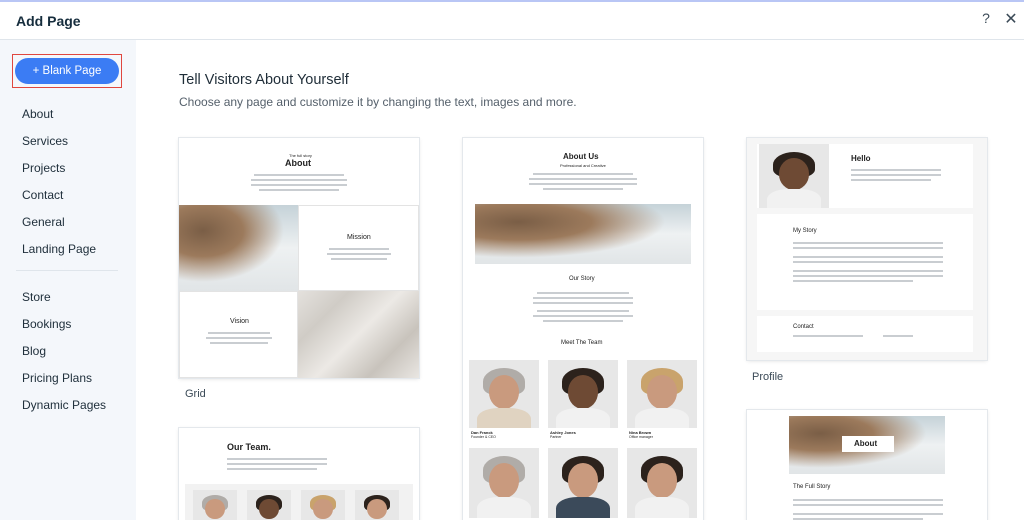  I want to click on sidebar-item-pricing-plans: Pricing Plans, so click(57, 378).